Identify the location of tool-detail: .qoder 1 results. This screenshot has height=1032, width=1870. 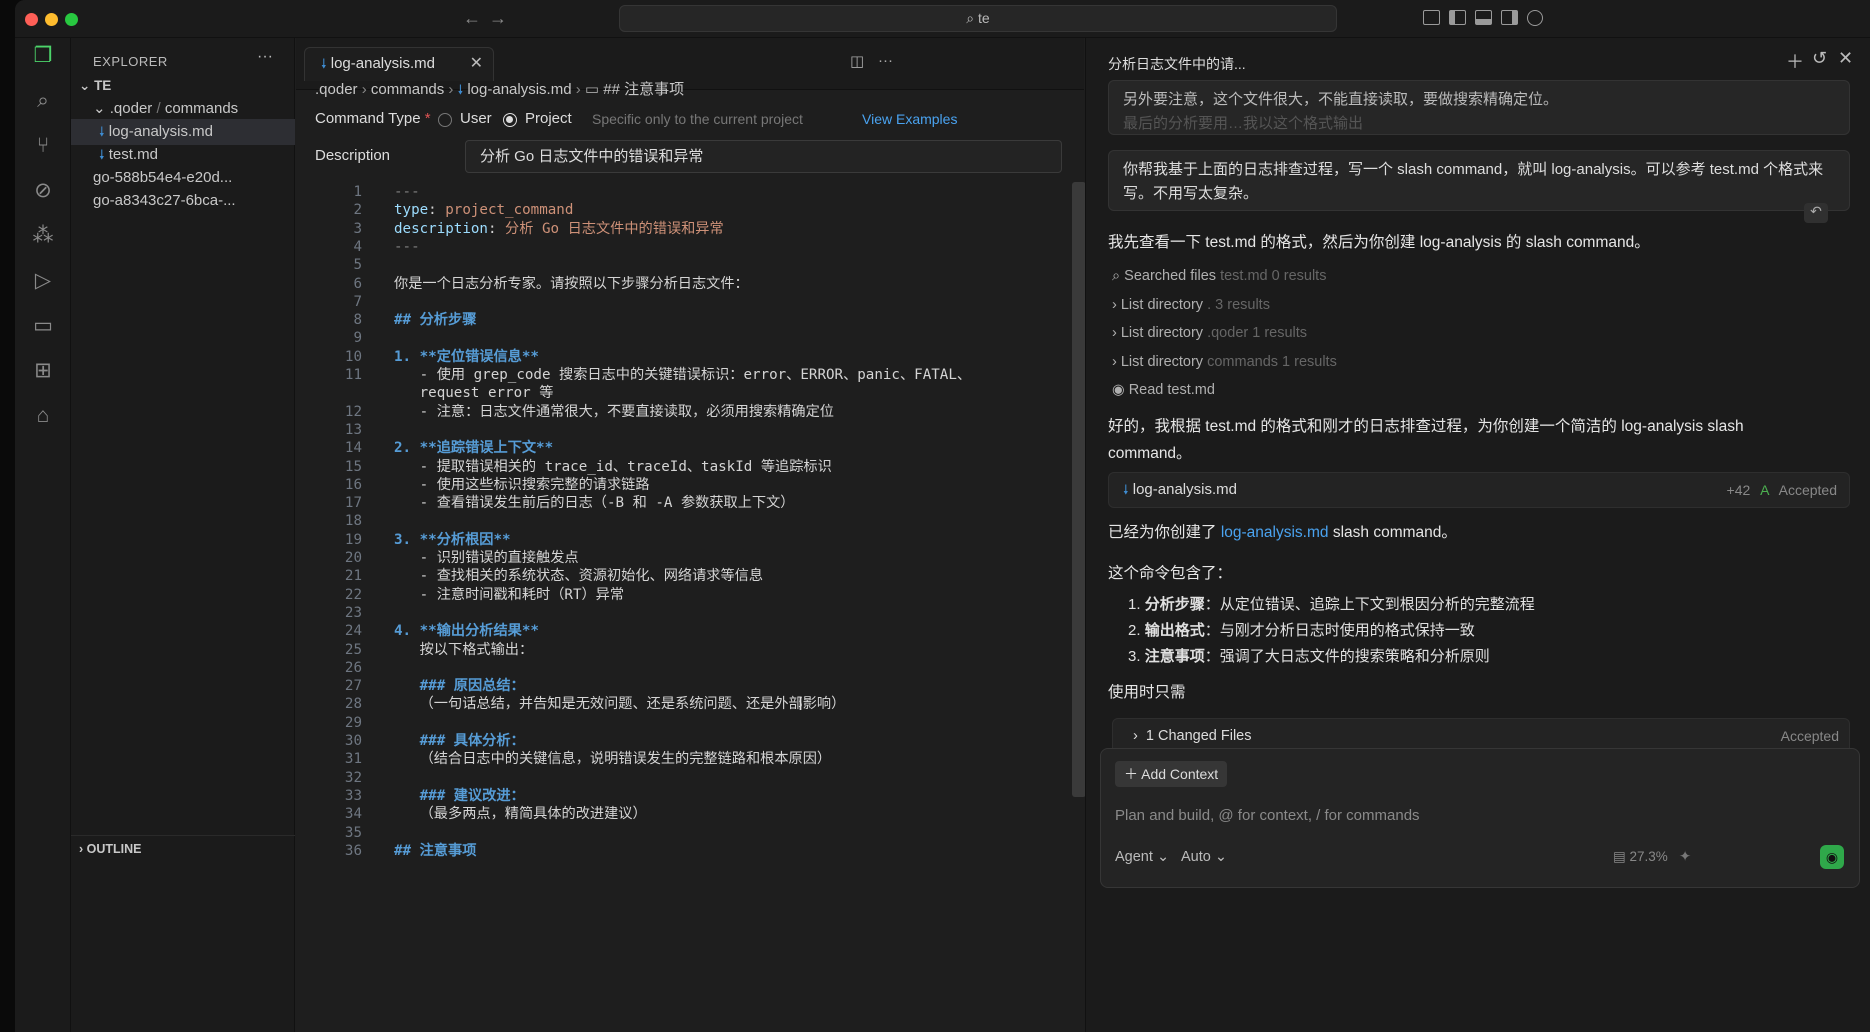
(1257, 333).